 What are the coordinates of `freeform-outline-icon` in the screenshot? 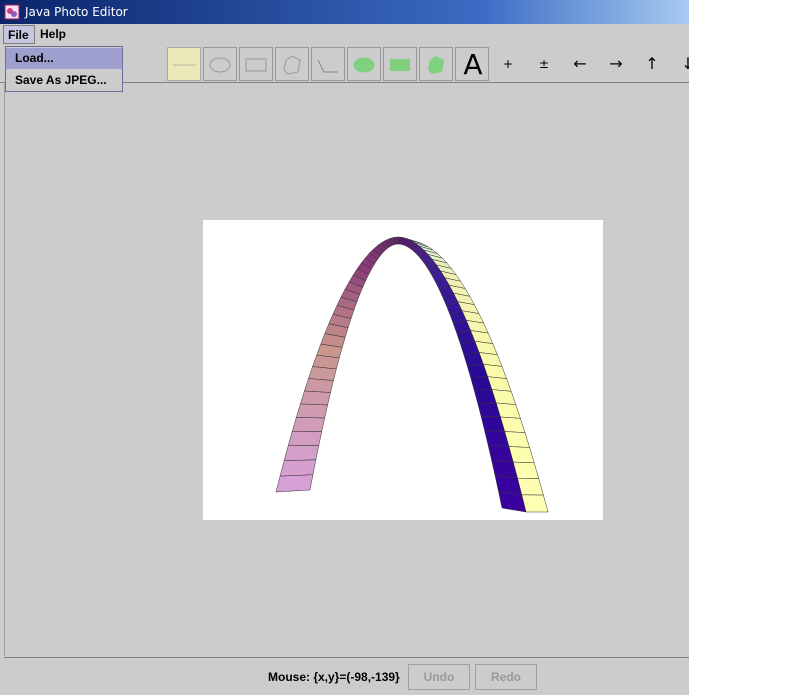 It's located at (292, 65).